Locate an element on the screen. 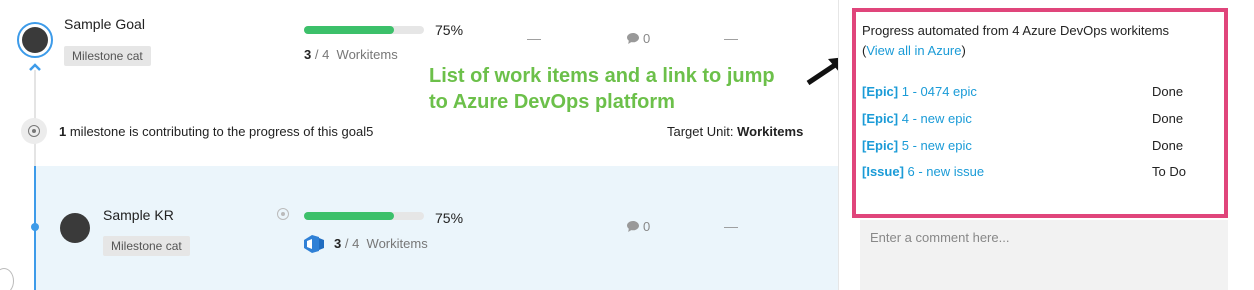 The image size is (1254, 290). azure-devops-icon is located at coordinates (314, 244).